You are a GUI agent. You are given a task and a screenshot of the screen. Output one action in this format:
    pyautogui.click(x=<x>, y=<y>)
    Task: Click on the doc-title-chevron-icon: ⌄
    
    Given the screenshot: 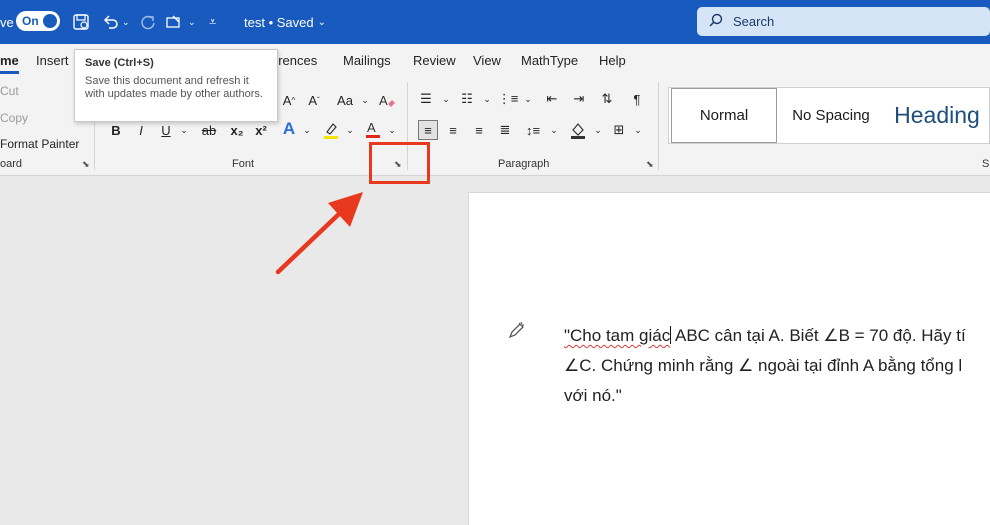 What is the action you would take?
    pyautogui.click(x=322, y=22)
    